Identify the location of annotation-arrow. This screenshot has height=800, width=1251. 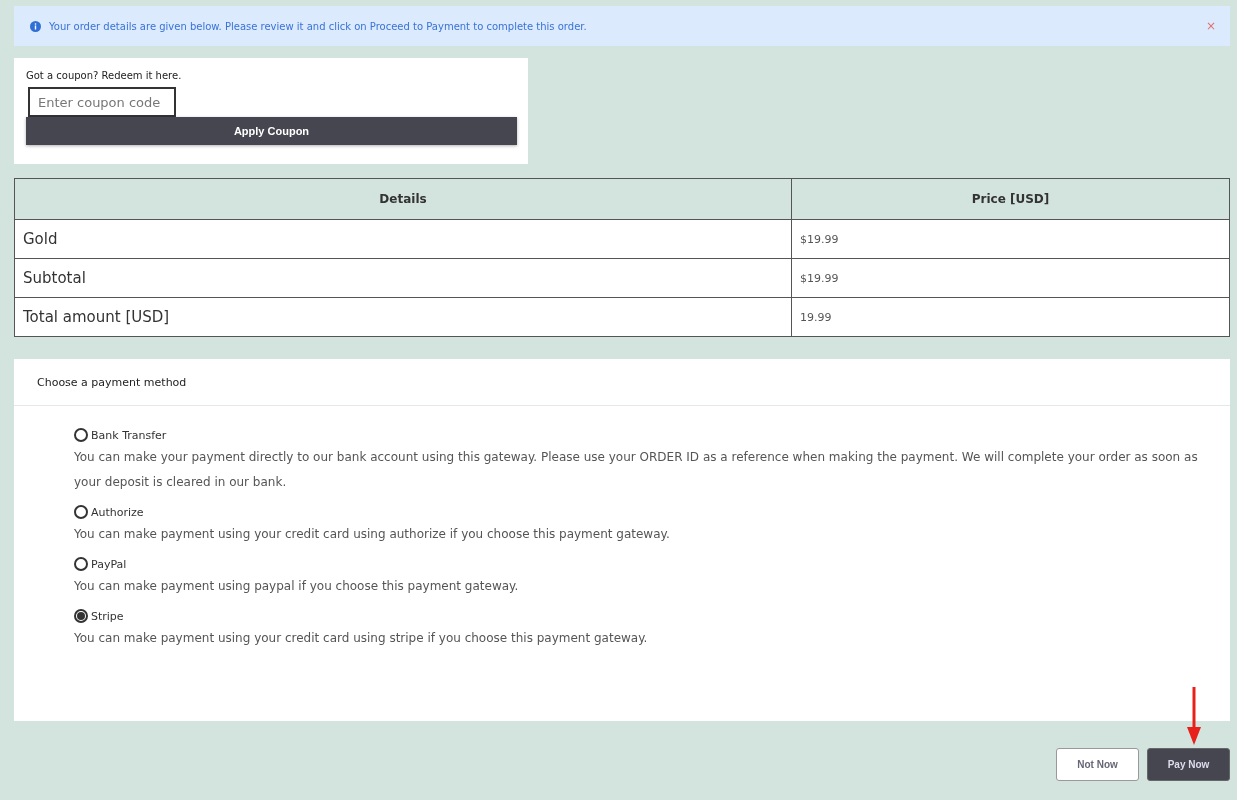
(1194, 716).